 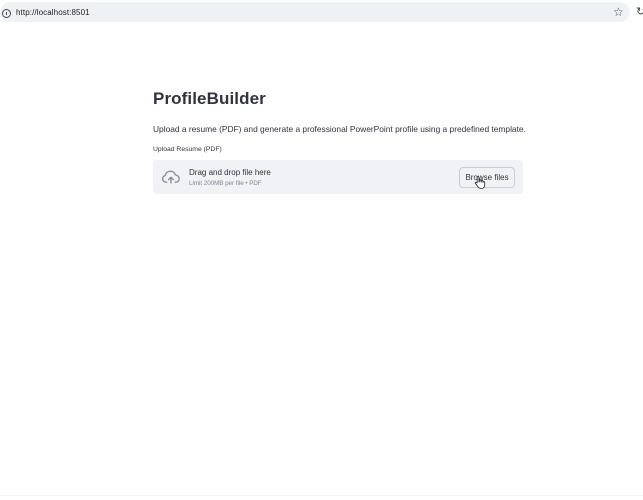 What do you see at coordinates (225, 183) in the screenshot?
I see `file-limit-text: Limit 200MB per file • PDF` at bounding box center [225, 183].